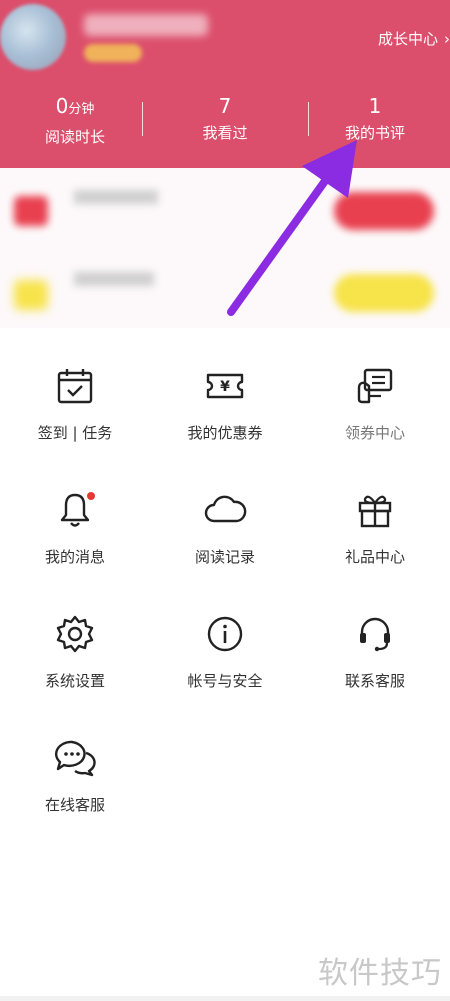 The height and width of the screenshot is (1001, 450). What do you see at coordinates (374, 133) in the screenshot?
I see `stat-label: 我的书评` at bounding box center [374, 133].